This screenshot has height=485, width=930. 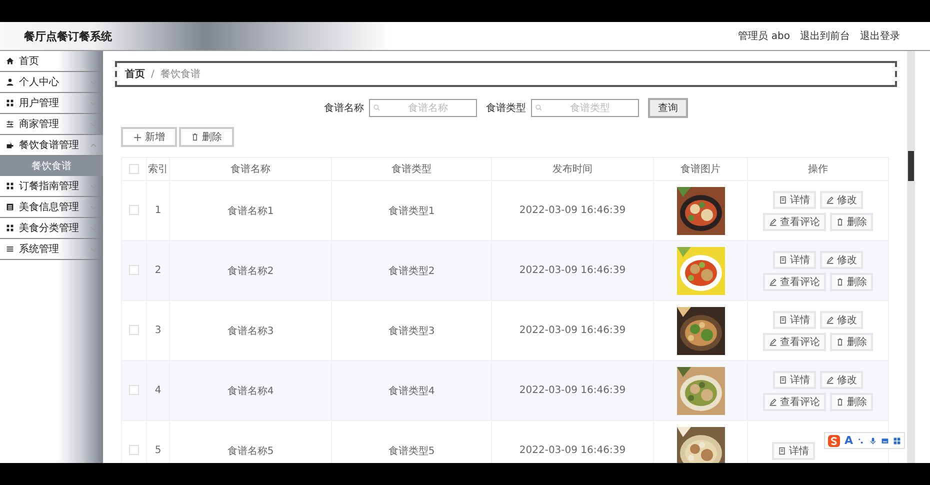 What do you see at coordinates (825, 36) in the screenshot?
I see `header-link: 退出到前台` at bounding box center [825, 36].